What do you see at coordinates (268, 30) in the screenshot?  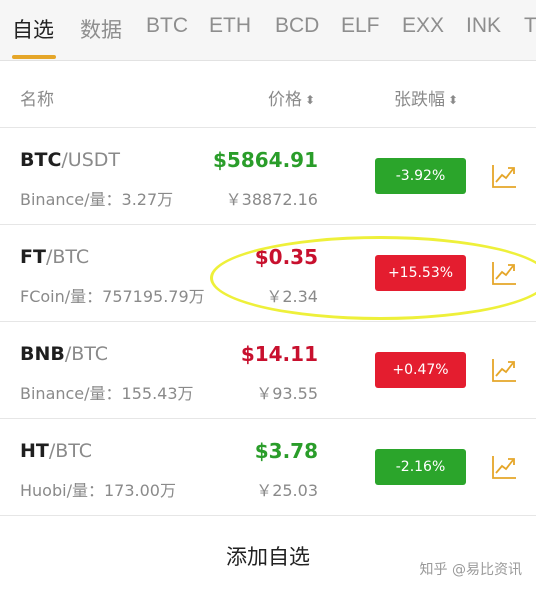 I see `tab-bar: 自选 数据 BTC ETH BCD ELF EXX INK T` at bounding box center [268, 30].